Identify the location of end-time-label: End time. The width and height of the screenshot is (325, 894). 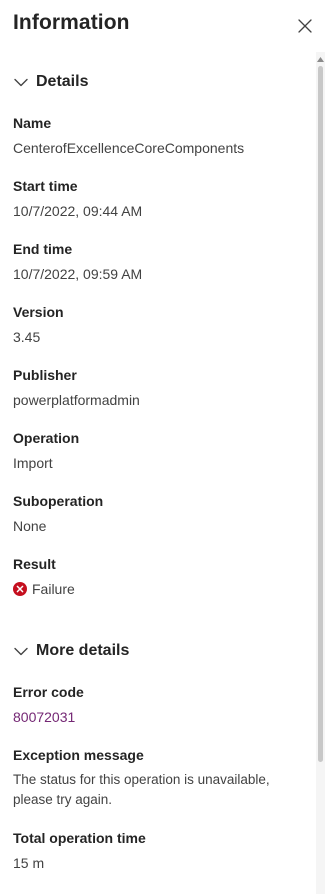
(43, 249).